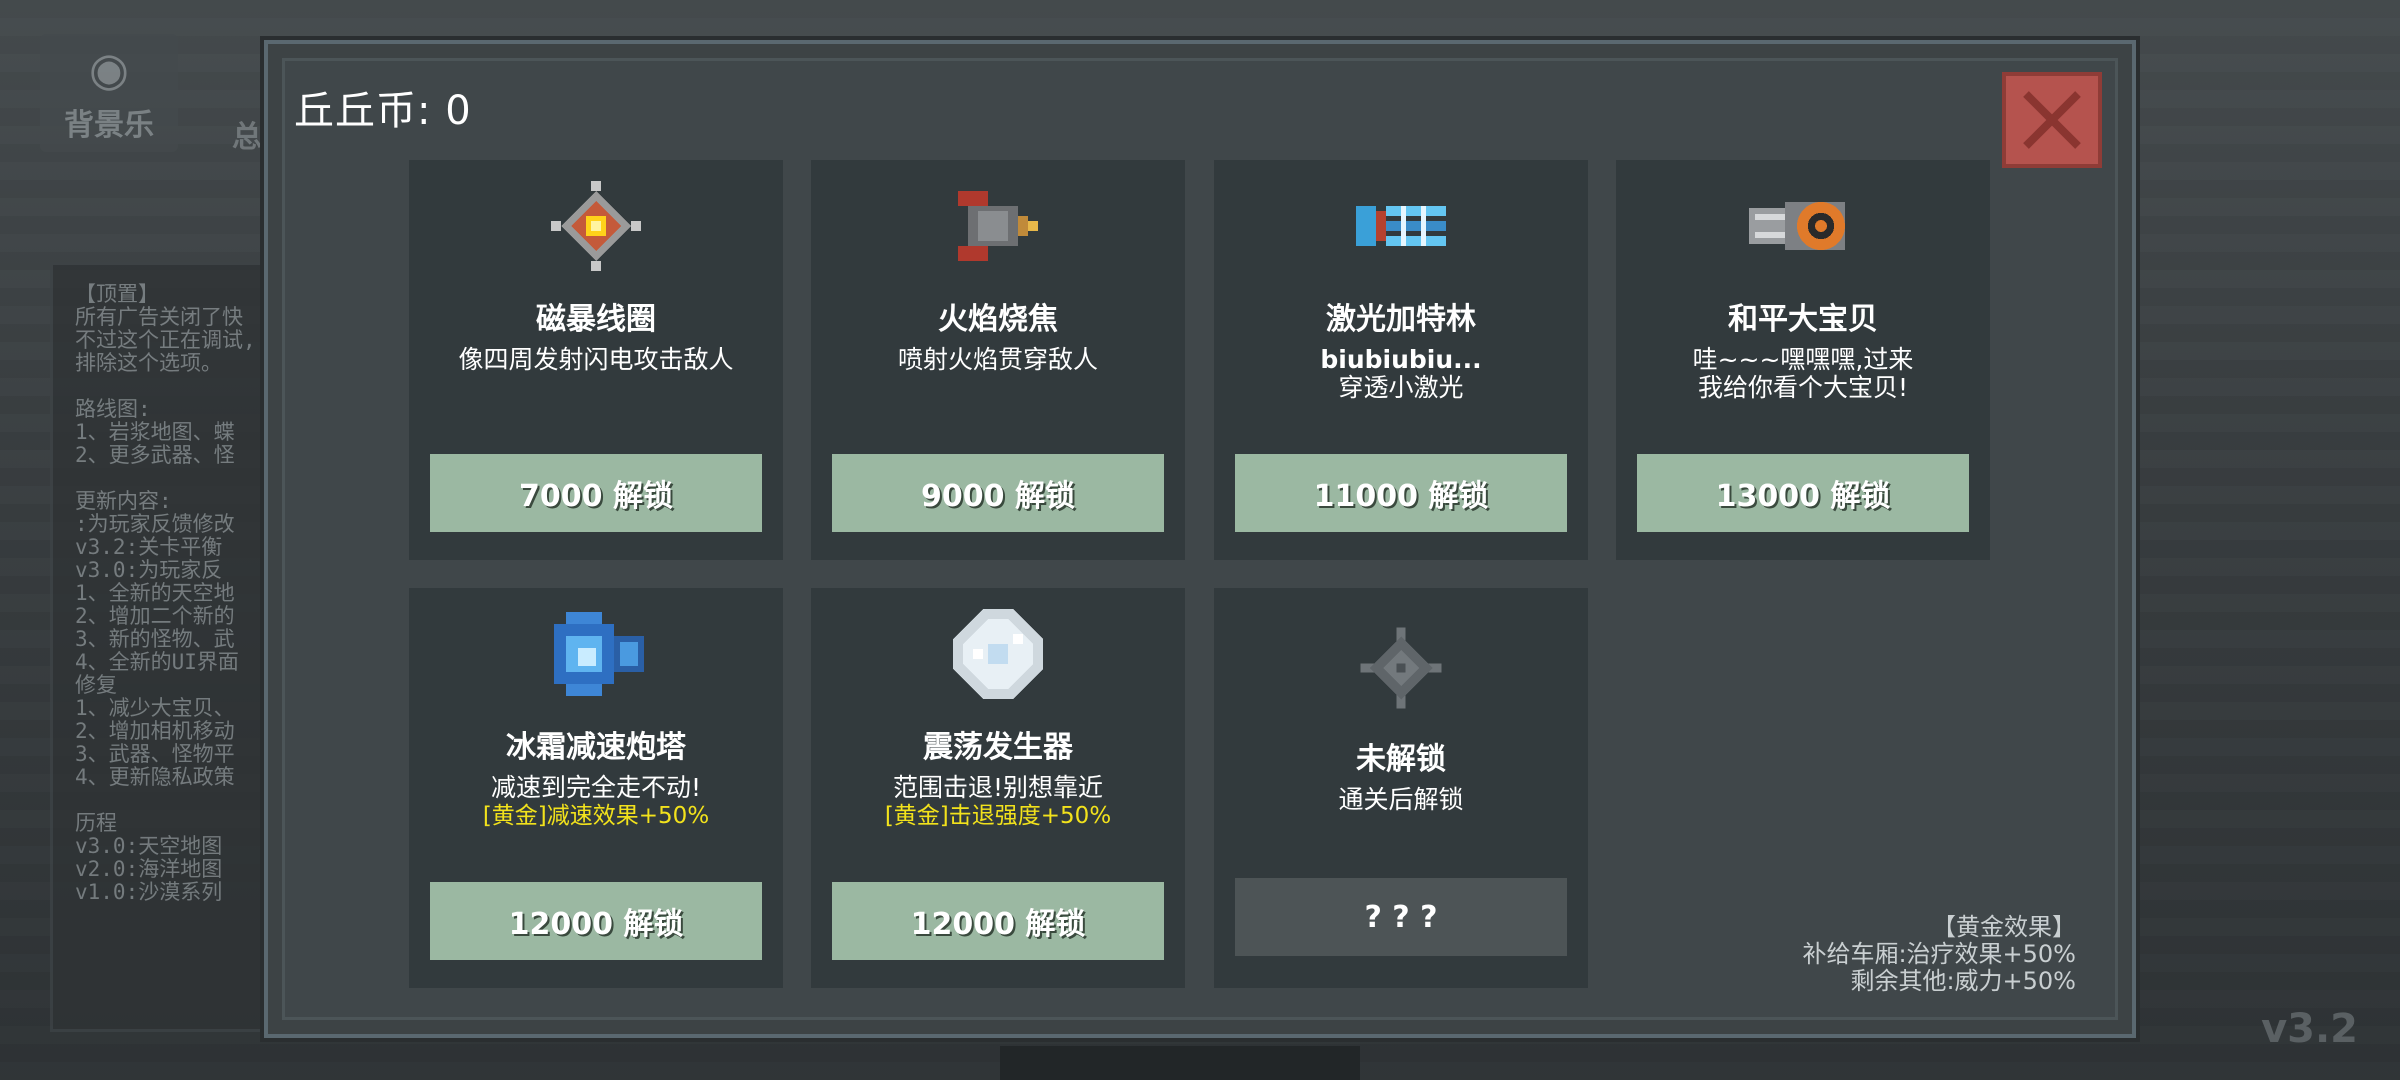  I want to click on background-music-label: 背景乐, so click(109, 125).